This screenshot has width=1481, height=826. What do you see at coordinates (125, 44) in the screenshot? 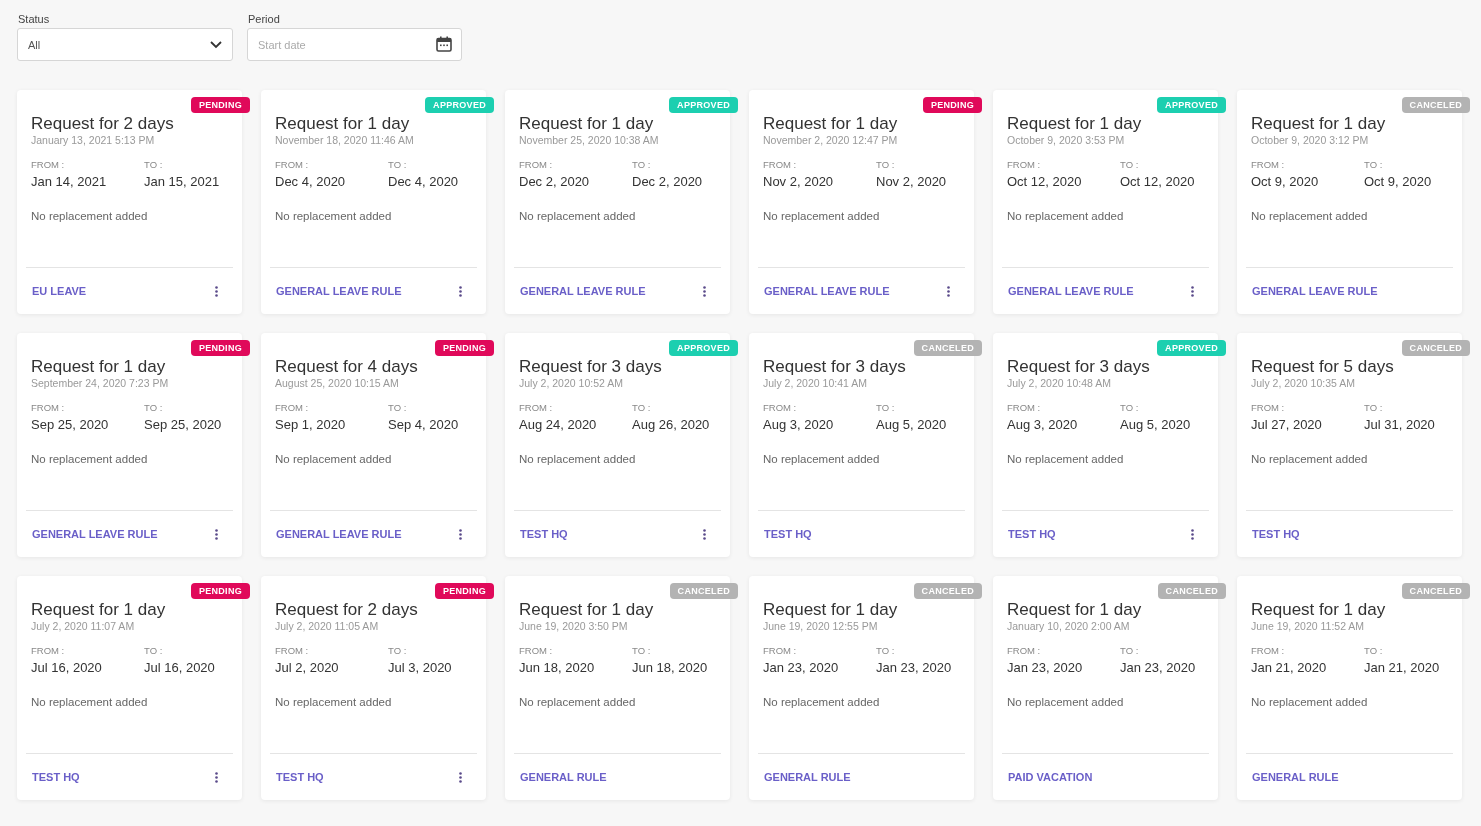
I see `status-dropdown: All` at bounding box center [125, 44].